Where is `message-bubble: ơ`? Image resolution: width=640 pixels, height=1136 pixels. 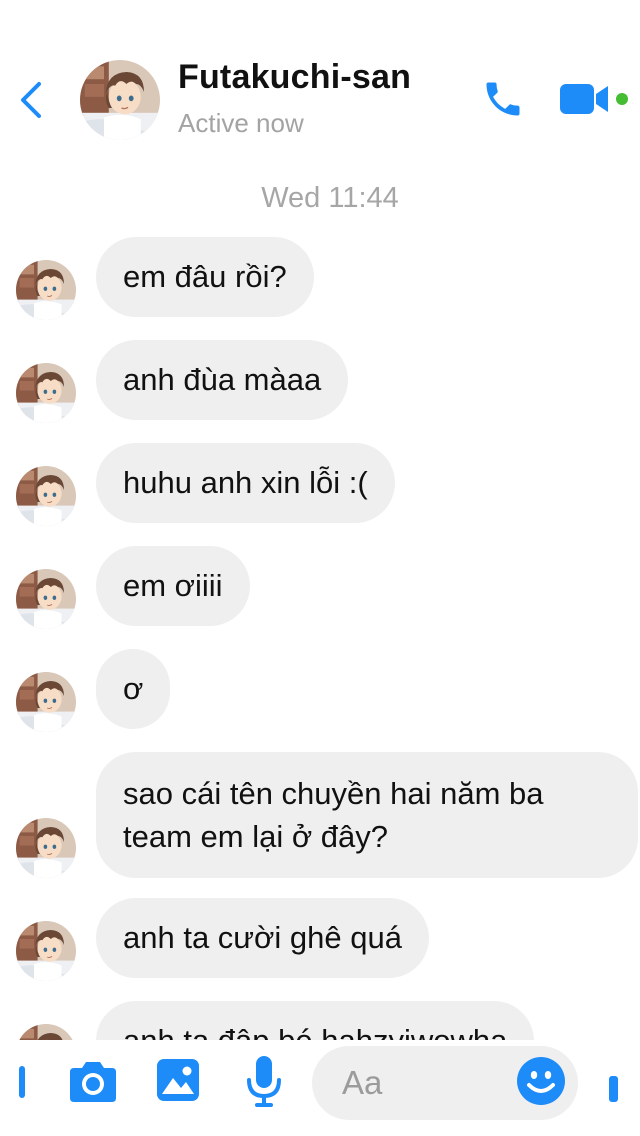
message-bubble: ơ is located at coordinates (133, 689).